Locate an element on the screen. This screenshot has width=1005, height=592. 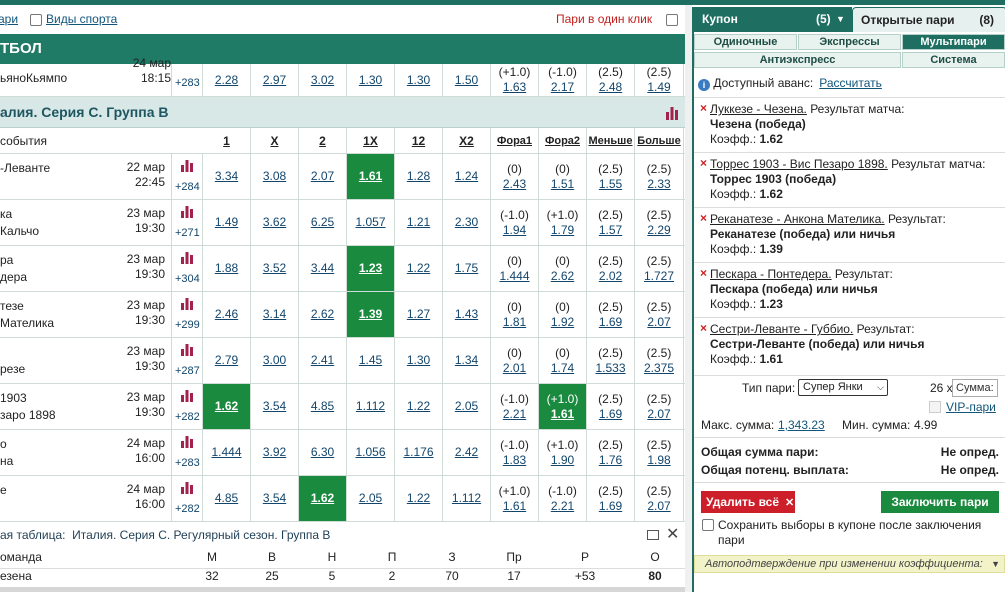
odds-cell: 3.44 is located at coordinates (323, 268).